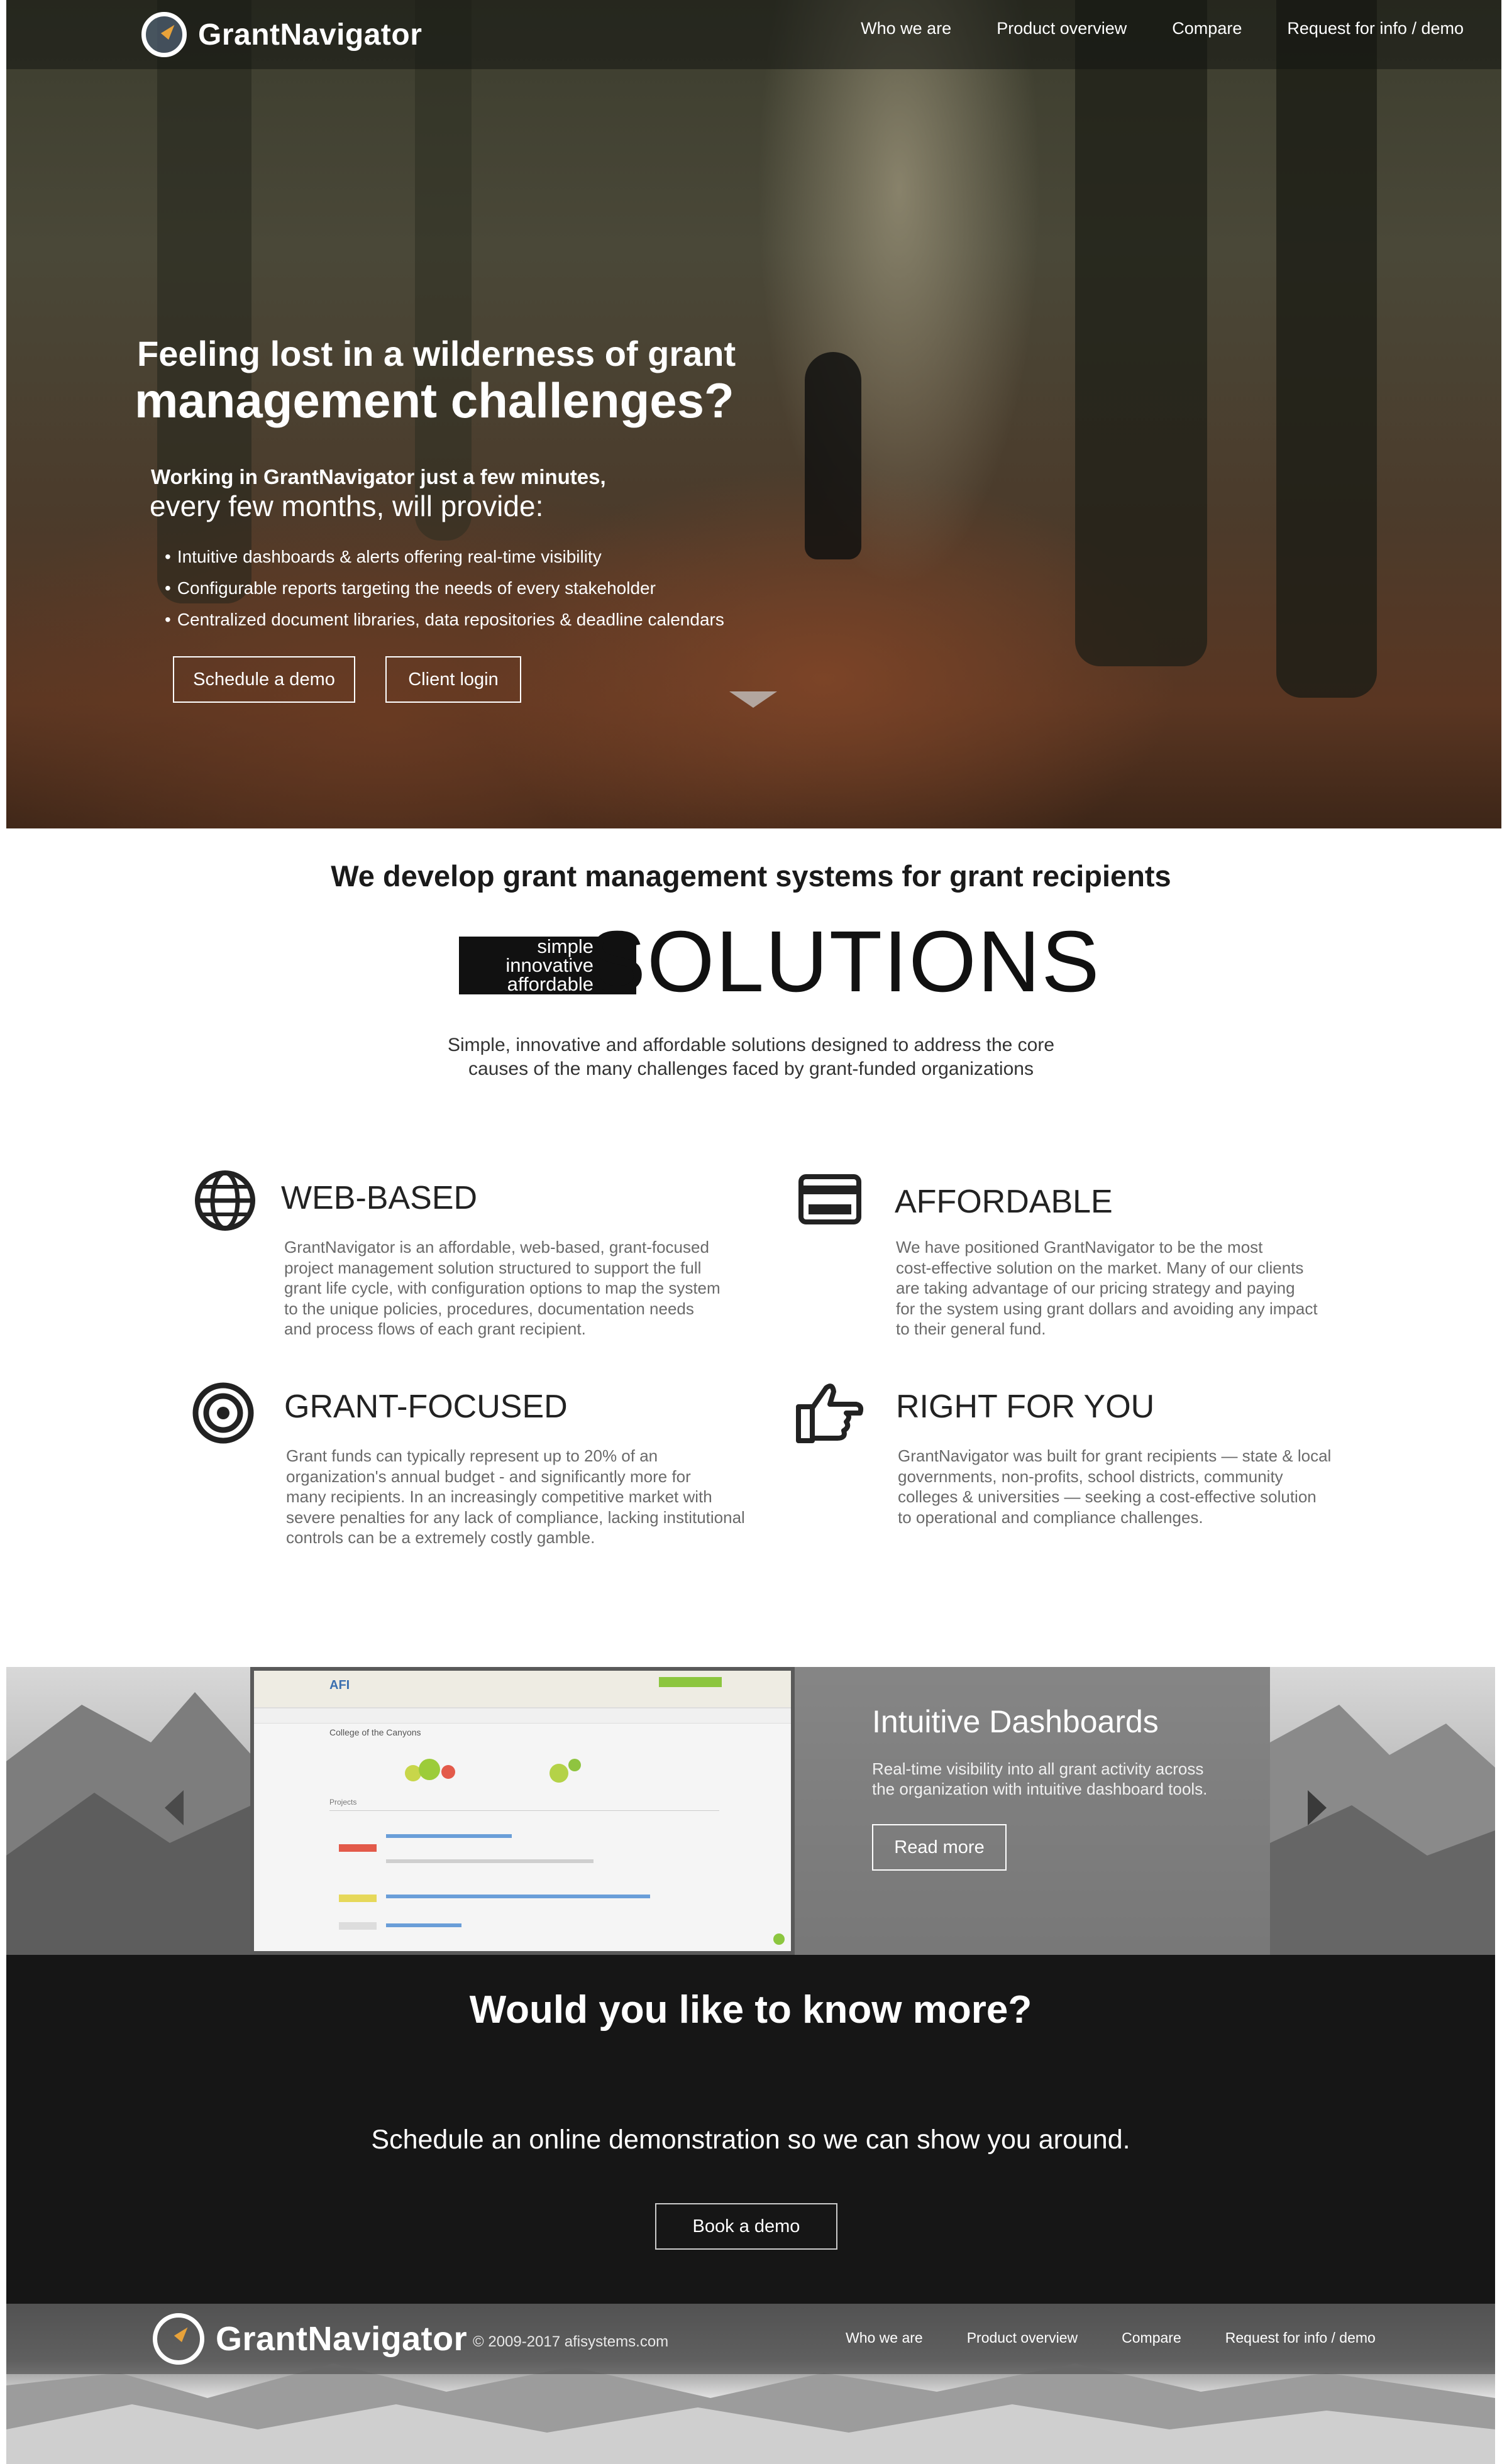  What do you see at coordinates (310, 35) in the screenshot?
I see `brand-name: GrantNavigator` at bounding box center [310, 35].